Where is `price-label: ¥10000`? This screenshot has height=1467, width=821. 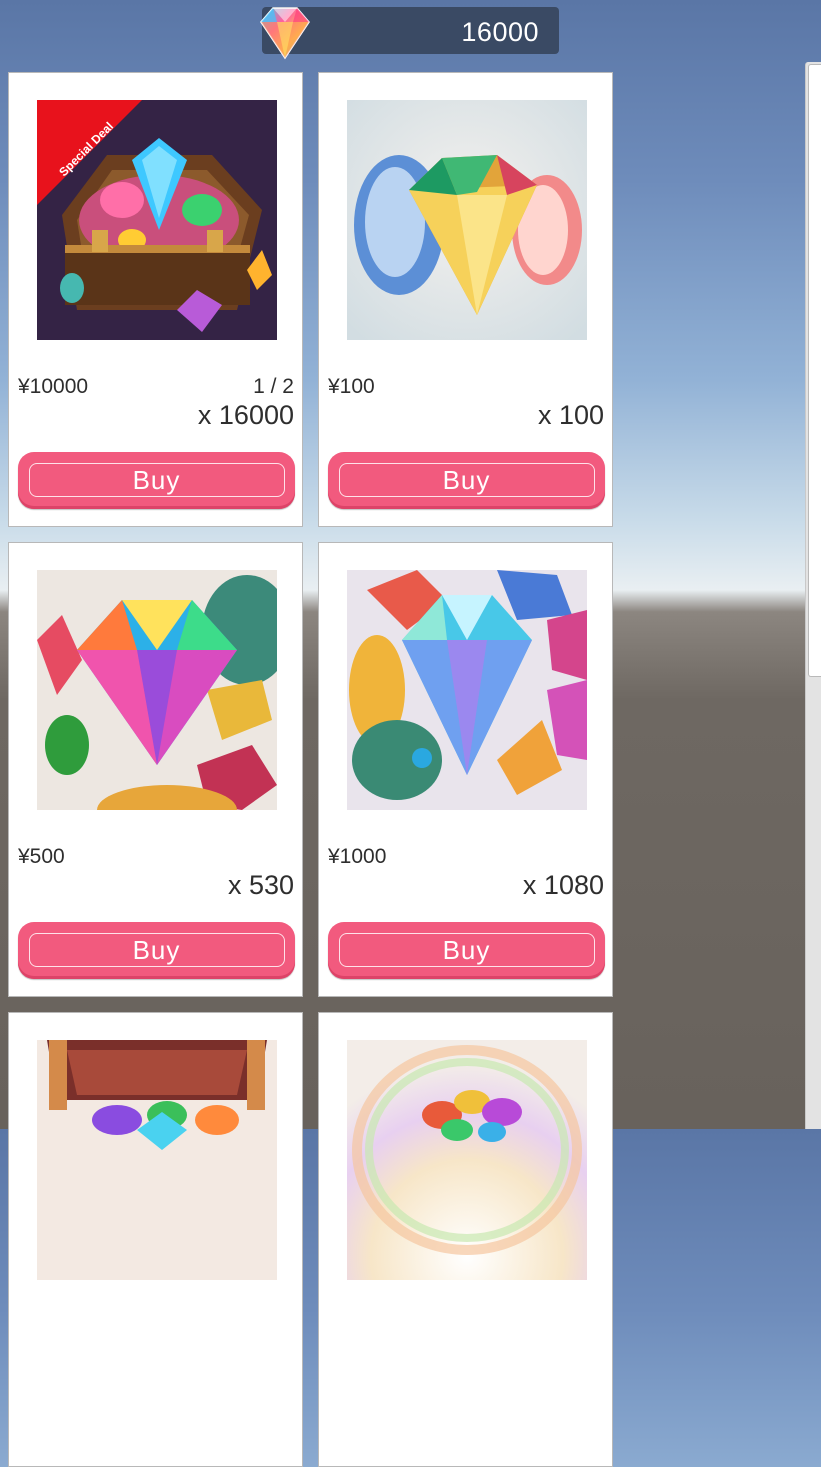 price-label: ¥10000 is located at coordinates (53, 386).